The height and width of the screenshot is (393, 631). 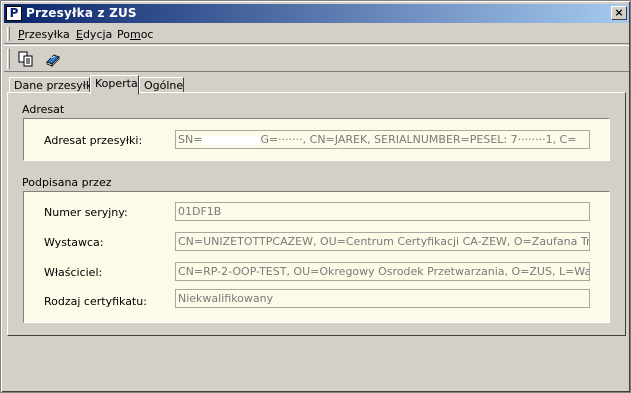 I want to click on rodzaj-certyfikatu-field: Niekwalifikowany, so click(x=382, y=298).